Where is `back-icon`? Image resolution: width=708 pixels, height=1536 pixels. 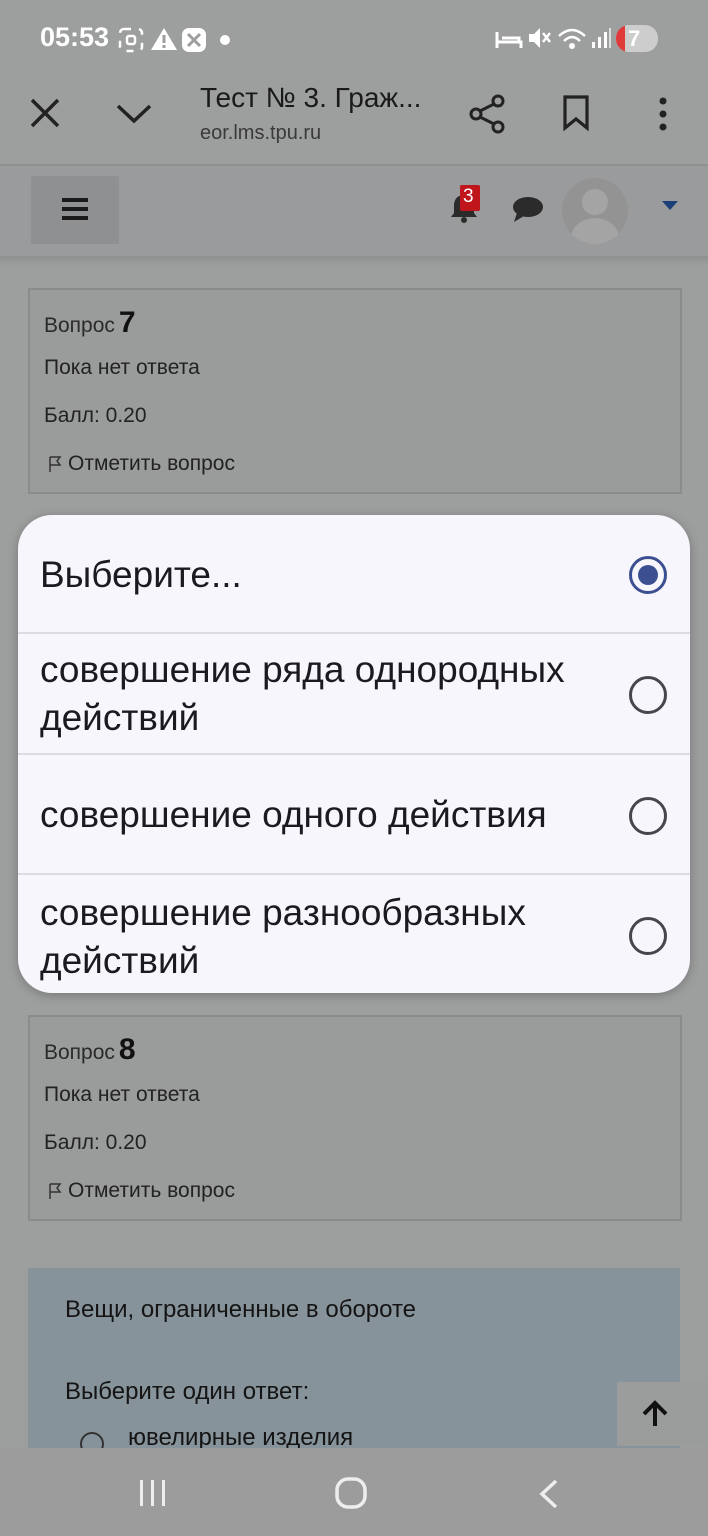
back-icon is located at coordinates (549, 1494).